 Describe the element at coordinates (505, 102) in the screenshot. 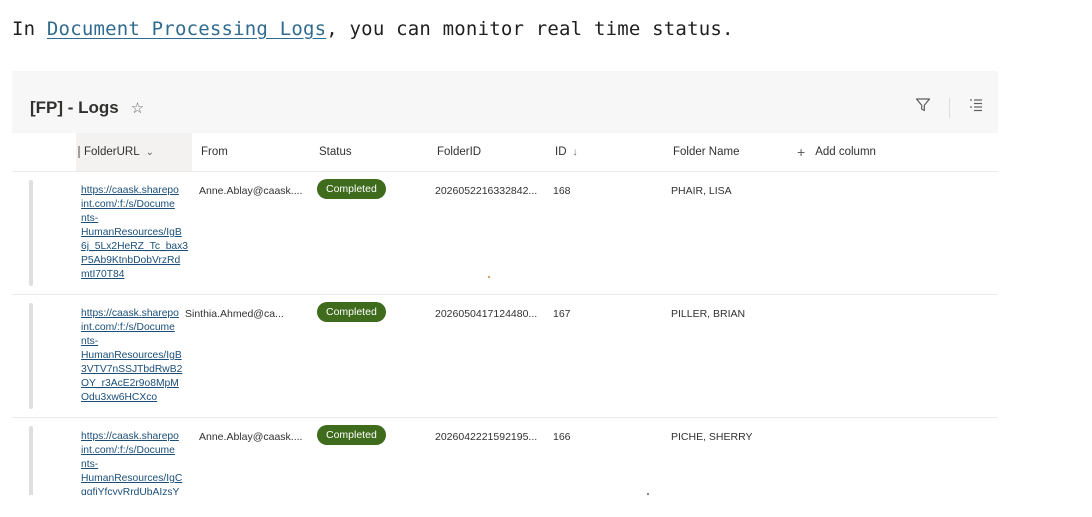

I see `list-command-area` at that location.